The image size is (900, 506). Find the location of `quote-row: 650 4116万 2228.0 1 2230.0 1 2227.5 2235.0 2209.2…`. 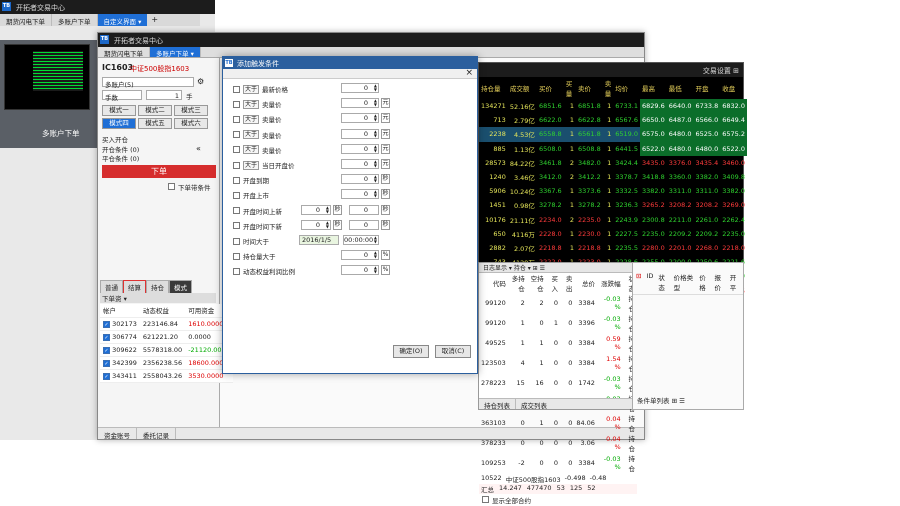

quote-row: 650 4116万 2228.0 1 2230.0 1 2227.5 2235.0 2209.2… is located at coordinates (613, 234).